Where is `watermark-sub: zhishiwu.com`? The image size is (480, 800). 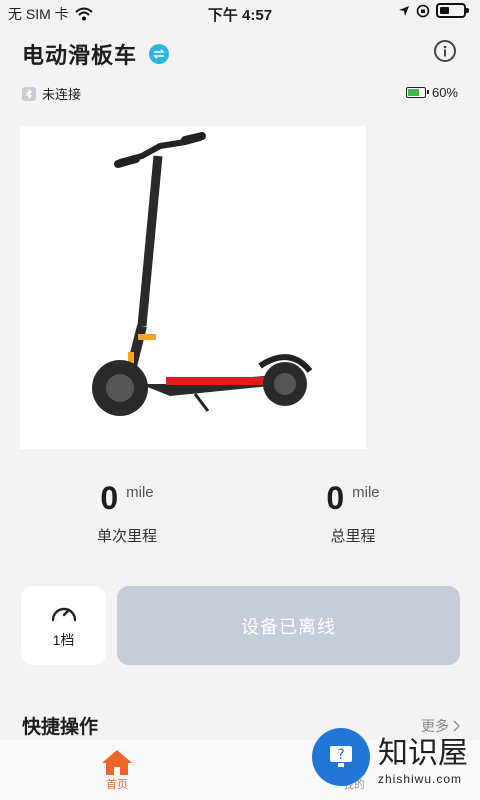 watermark-sub: zhishiwu.com is located at coordinates (420, 779).